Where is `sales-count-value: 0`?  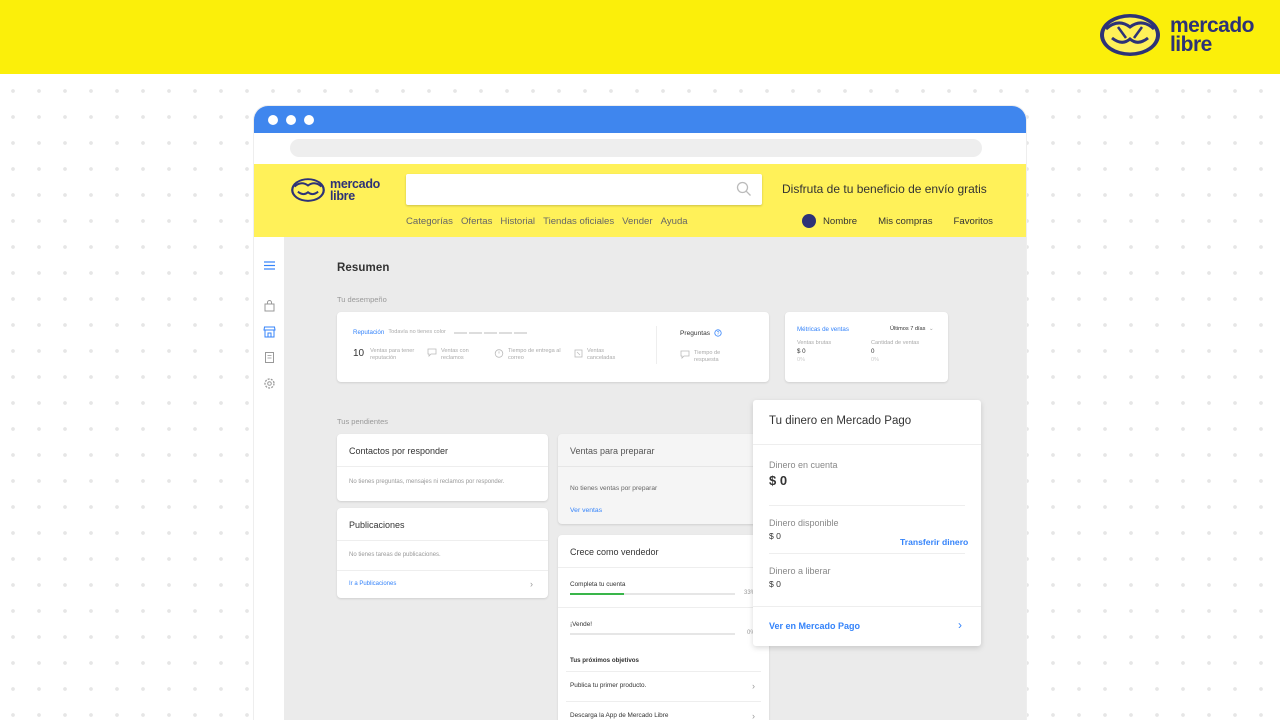
sales-count-value: 0 is located at coordinates (873, 351).